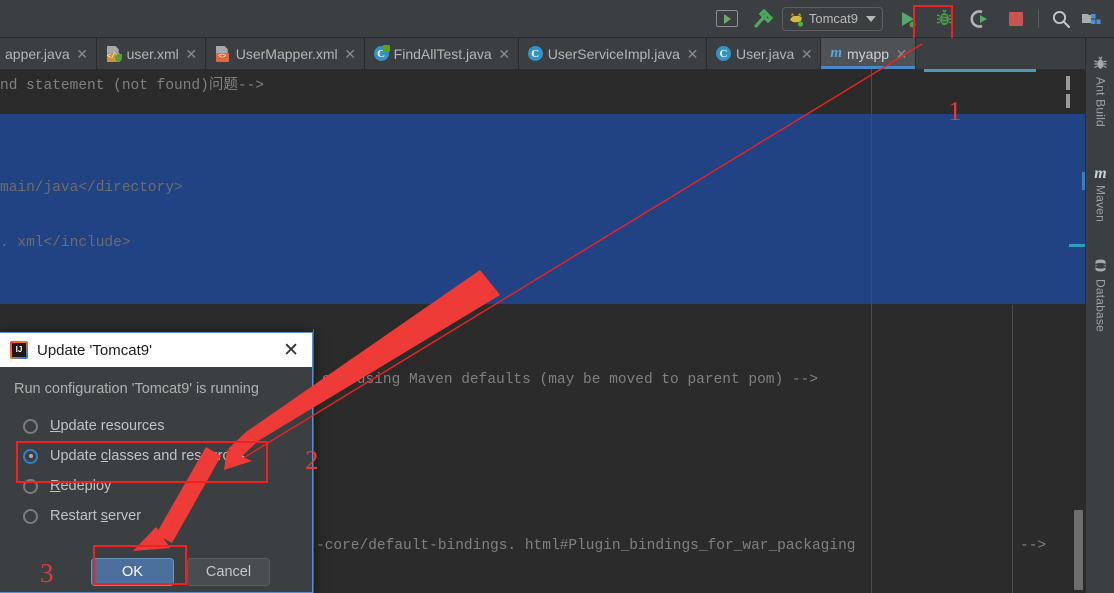  I want to click on code-line: nd statement (not found)问题-->, so click(132, 86).